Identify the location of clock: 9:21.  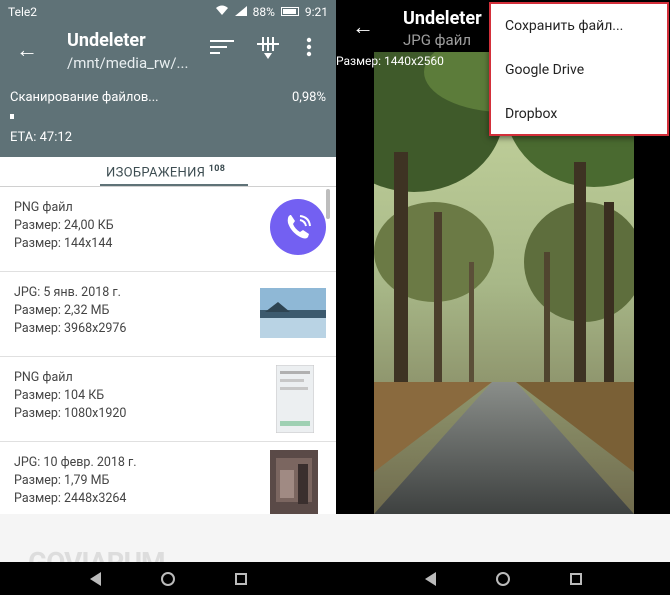
(316, 11).